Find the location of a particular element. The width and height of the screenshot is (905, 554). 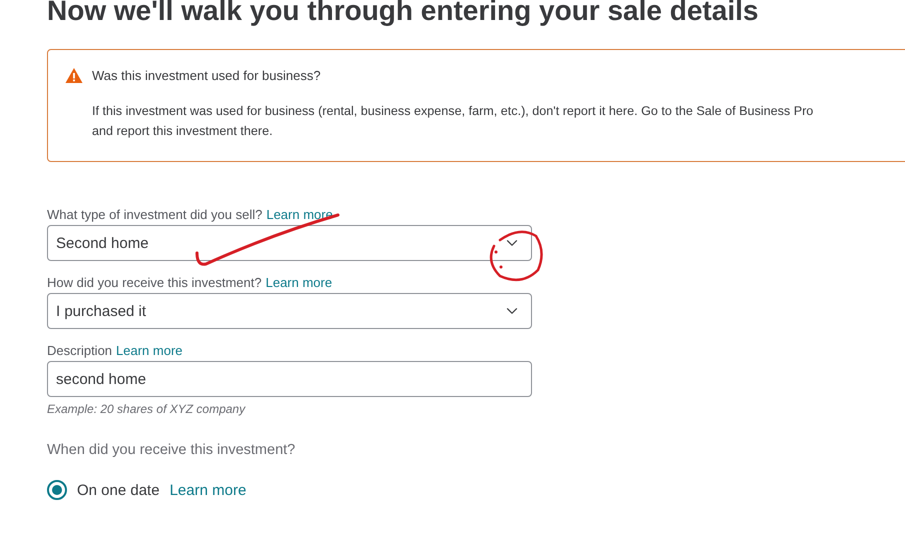

select-dropdown: I purchased it is located at coordinates (289, 311).